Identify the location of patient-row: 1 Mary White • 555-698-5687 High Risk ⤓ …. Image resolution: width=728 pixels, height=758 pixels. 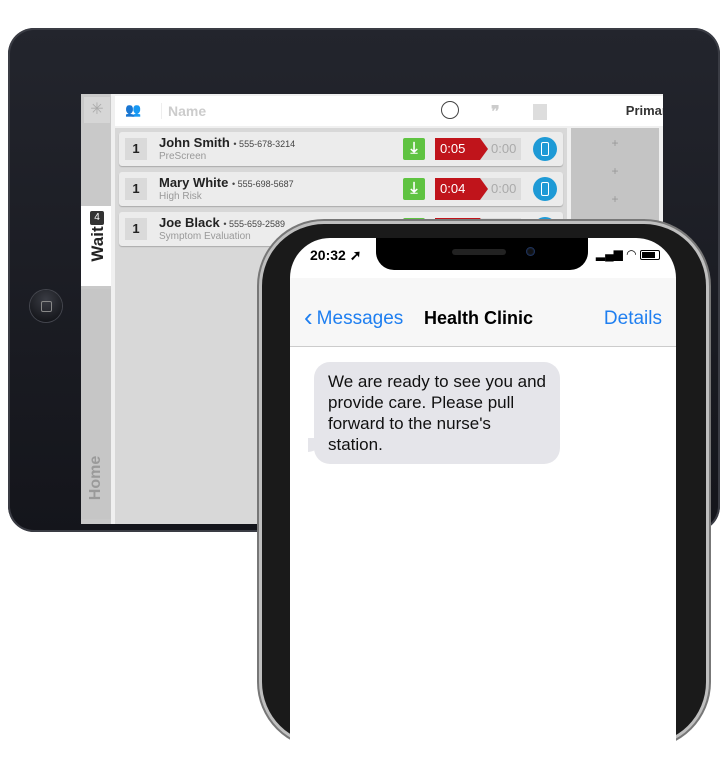
(341, 189).